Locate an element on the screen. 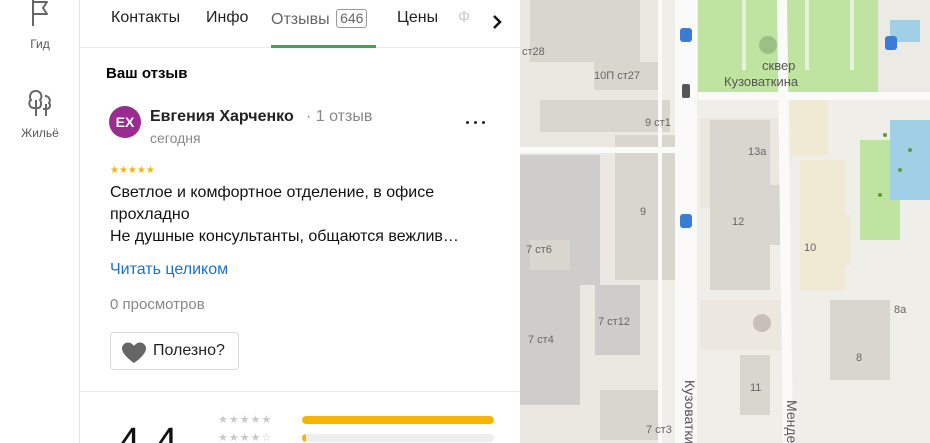 The image size is (930, 443). review-text-line: прохладно is located at coordinates (150, 214).